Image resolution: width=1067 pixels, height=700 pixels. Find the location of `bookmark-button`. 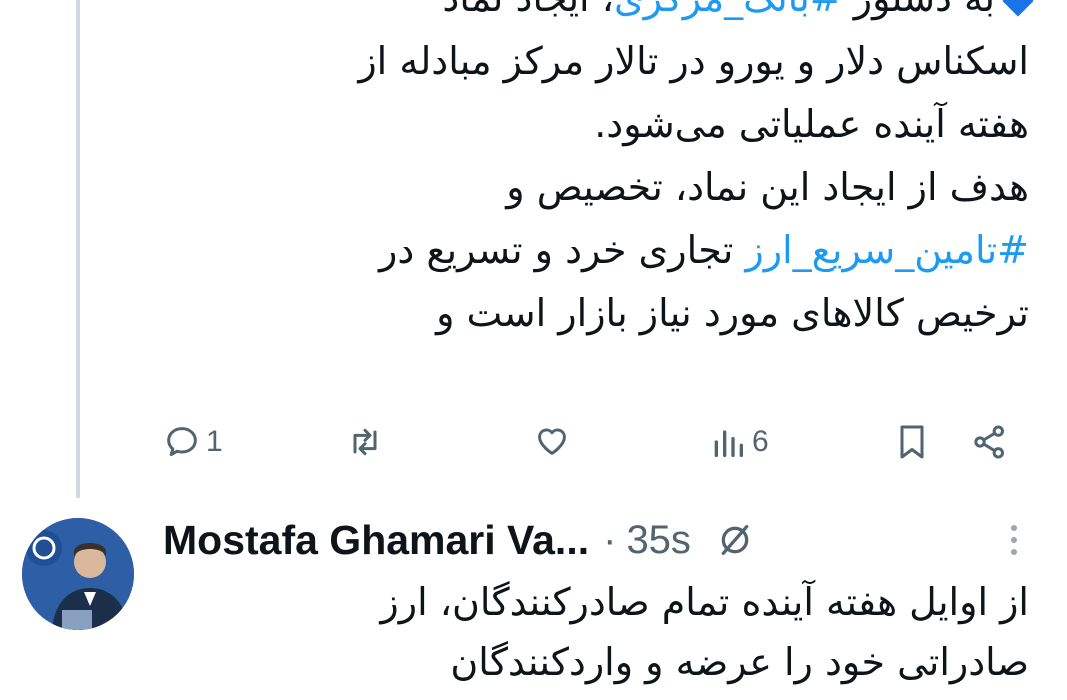

bookmark-button is located at coordinates (912, 442).